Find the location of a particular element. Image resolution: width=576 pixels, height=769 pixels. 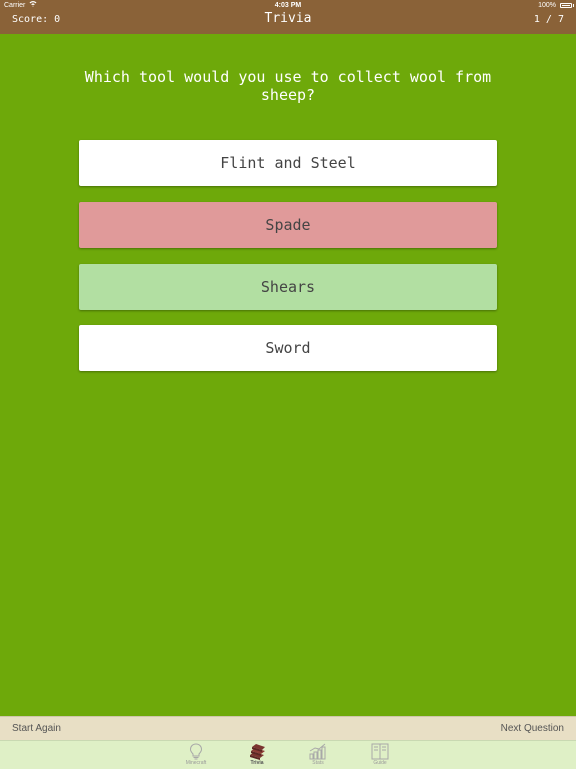

open-book-icon is located at coordinates (380, 751).